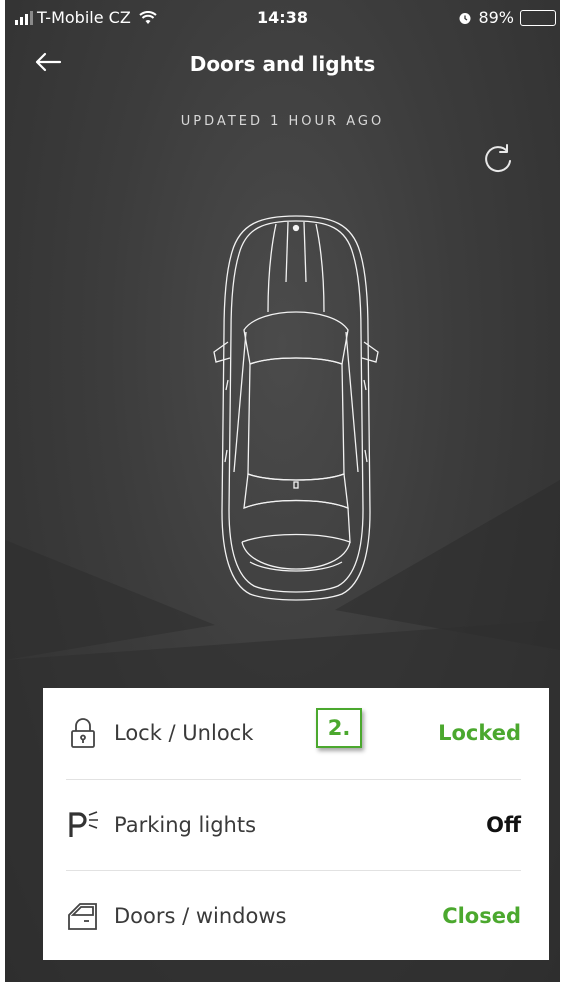 The width and height of the screenshot is (561, 982). Describe the element at coordinates (200, 916) in the screenshot. I see `doors-windows-label: Doors / windows` at that location.